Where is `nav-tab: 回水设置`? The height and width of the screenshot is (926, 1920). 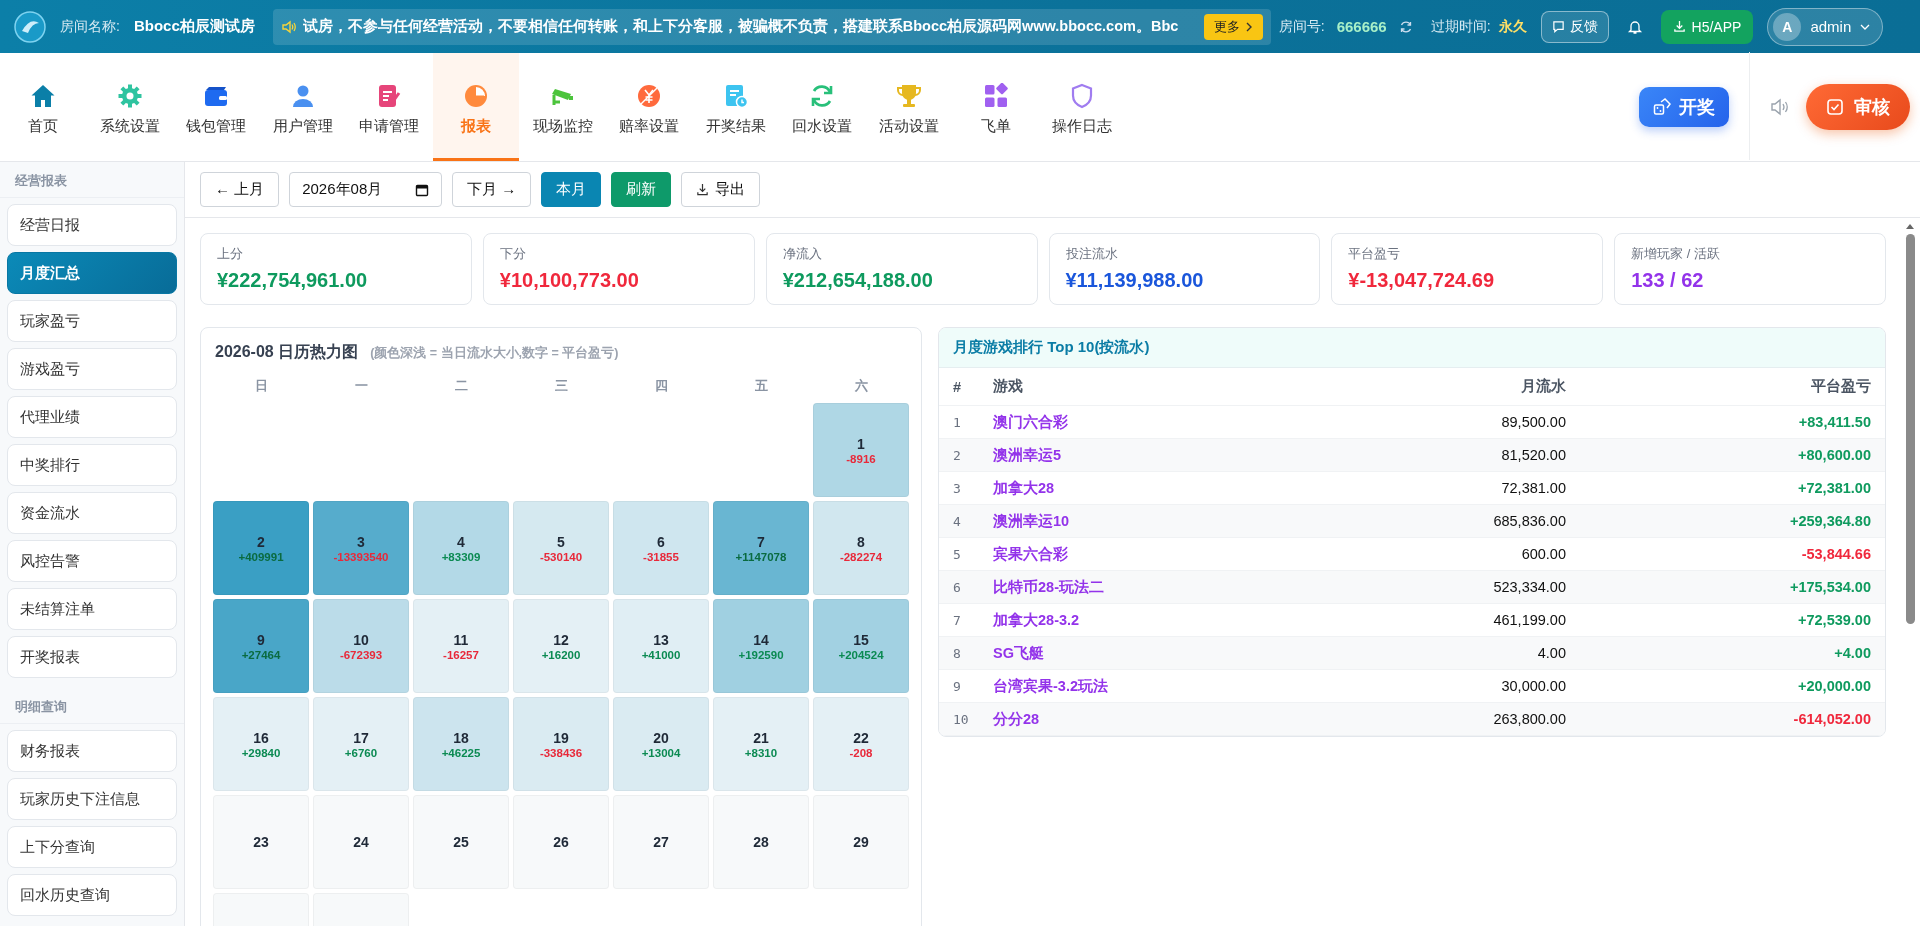
nav-tab: 回水设置 is located at coordinates (822, 107).